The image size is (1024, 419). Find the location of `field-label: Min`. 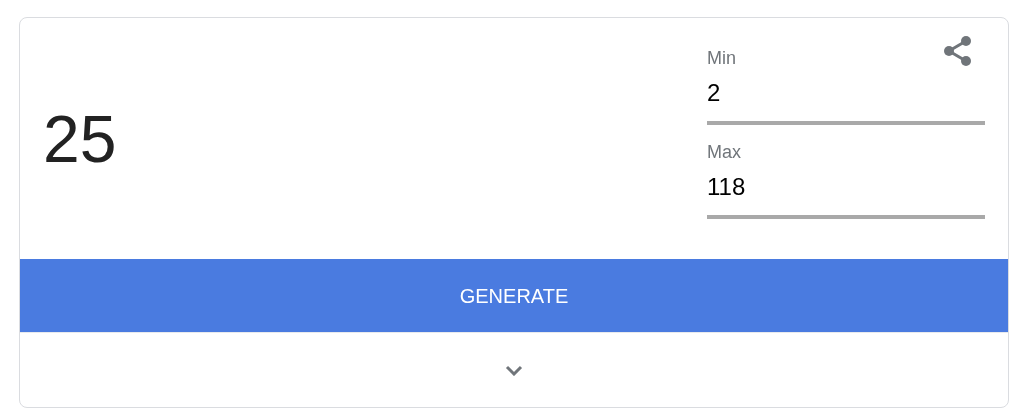

field-label: Min is located at coordinates (721, 57).